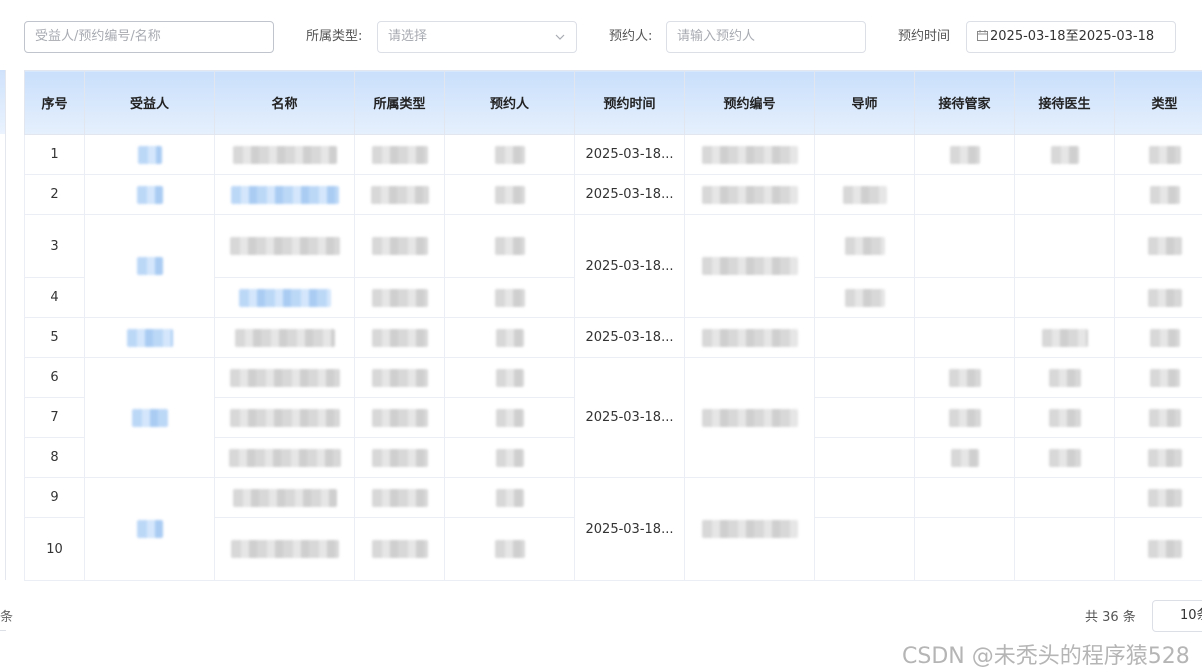  Describe the element at coordinates (1116, 36) in the screenshot. I see `date-end: 2025-03-18` at that location.